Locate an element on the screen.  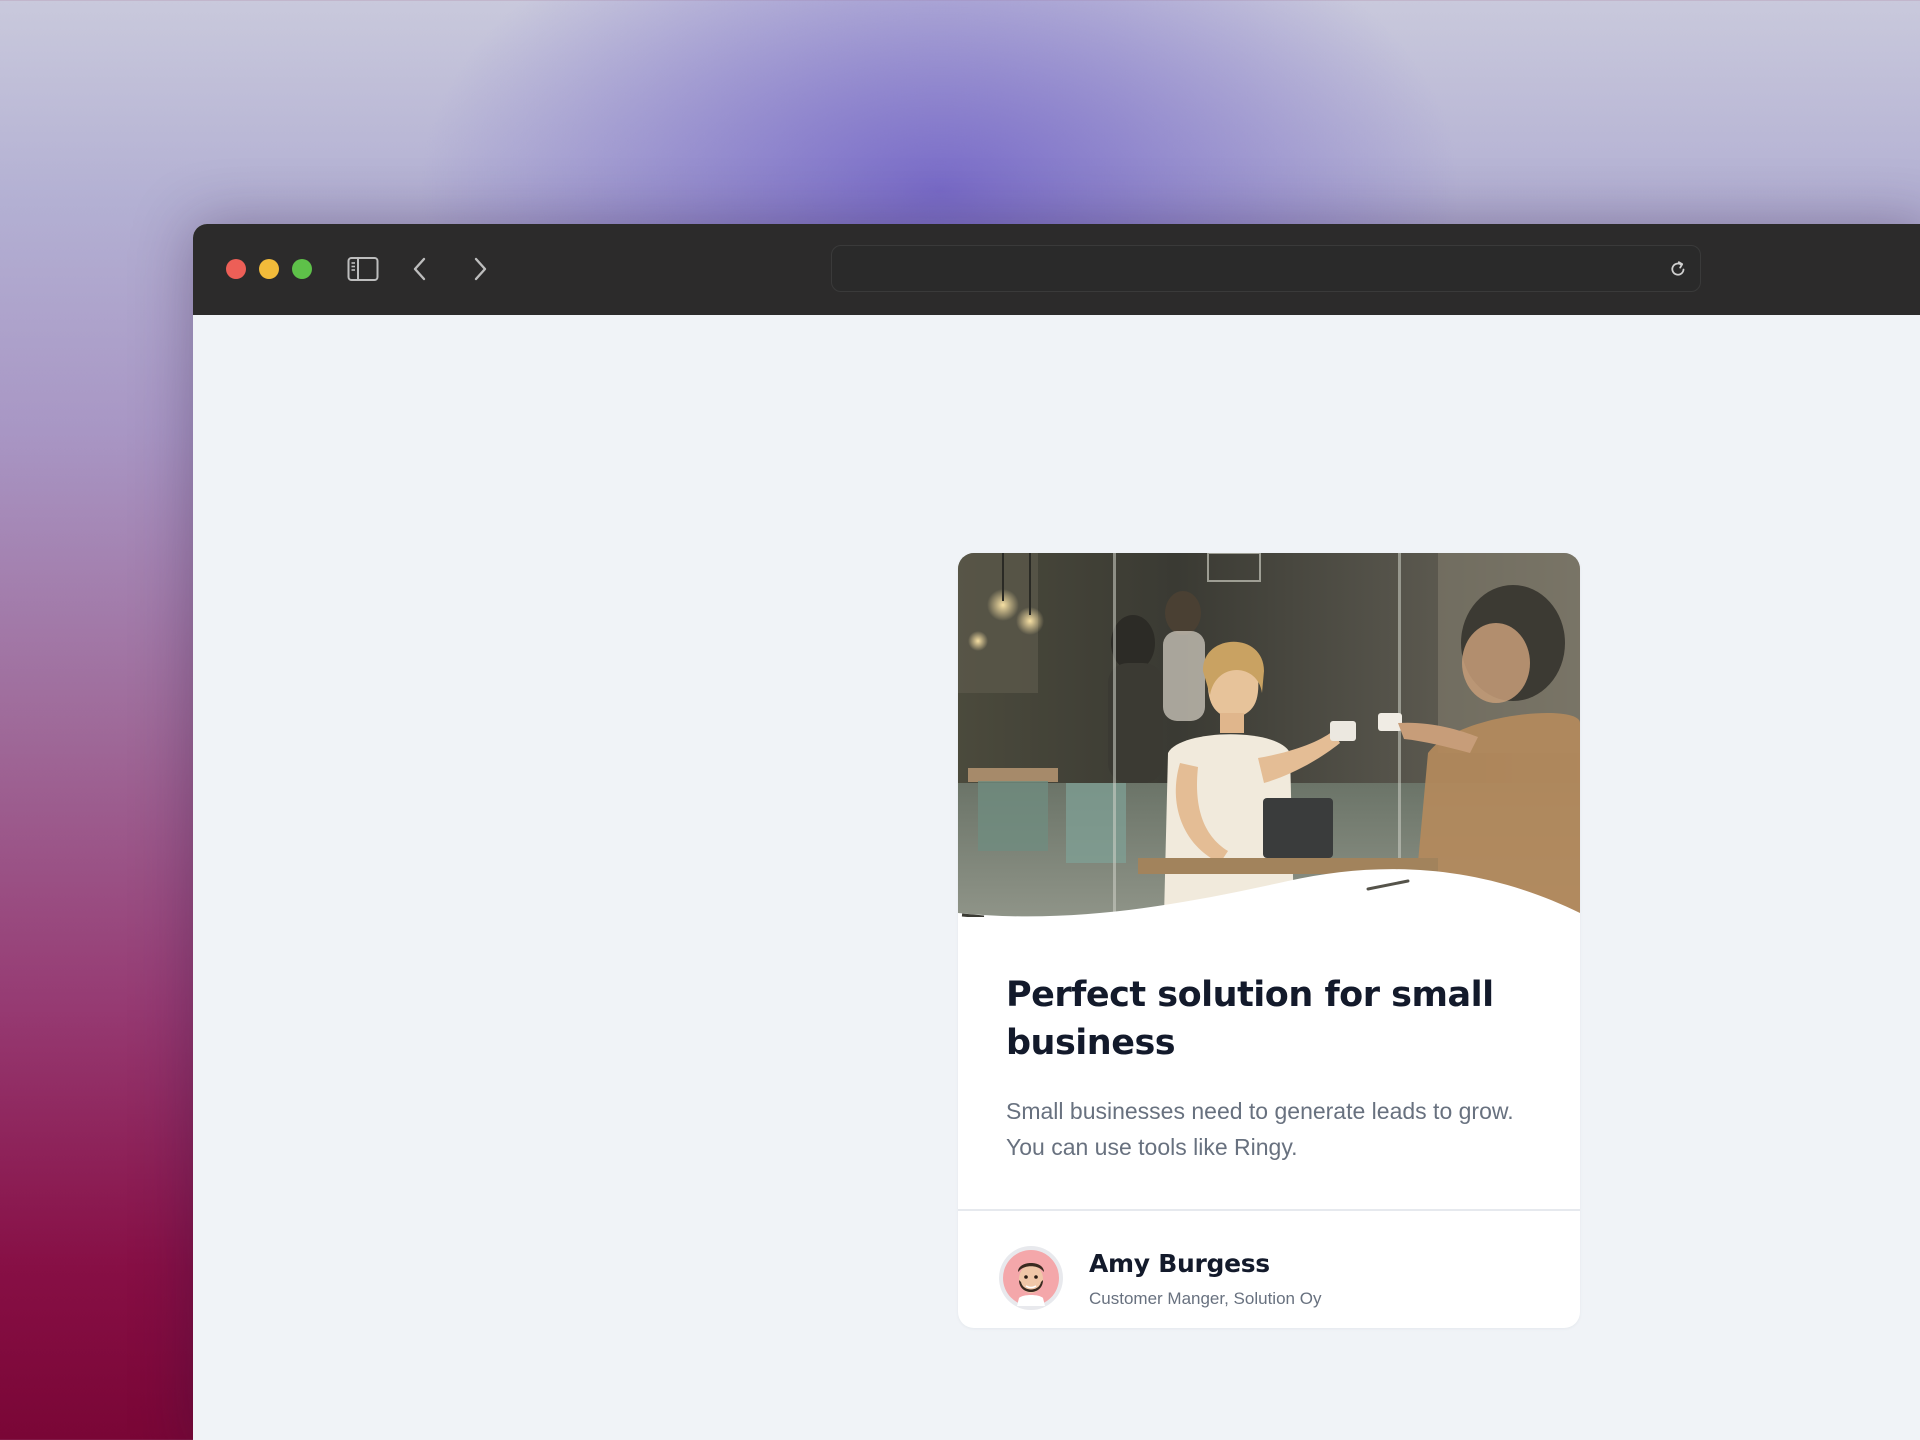
divider is located at coordinates (1269, 1210).